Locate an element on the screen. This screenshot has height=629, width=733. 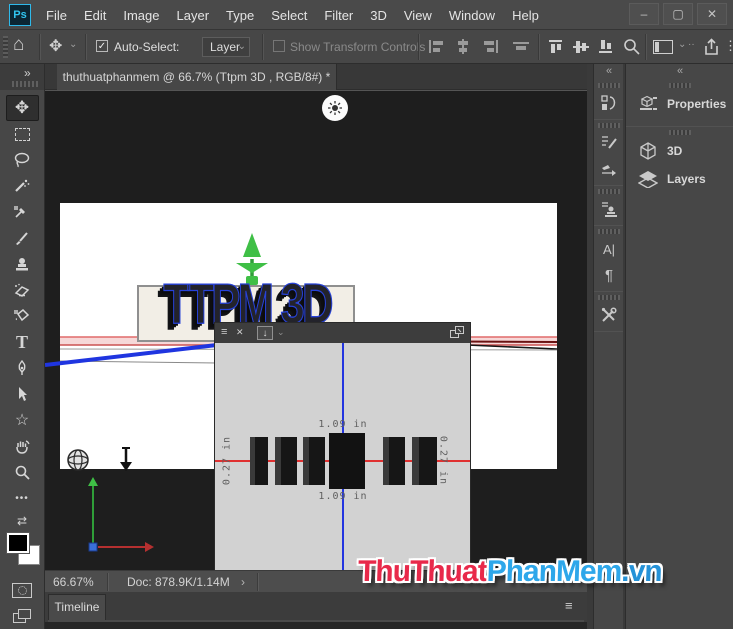
eyedropper-tool is located at coordinates (22, 212).